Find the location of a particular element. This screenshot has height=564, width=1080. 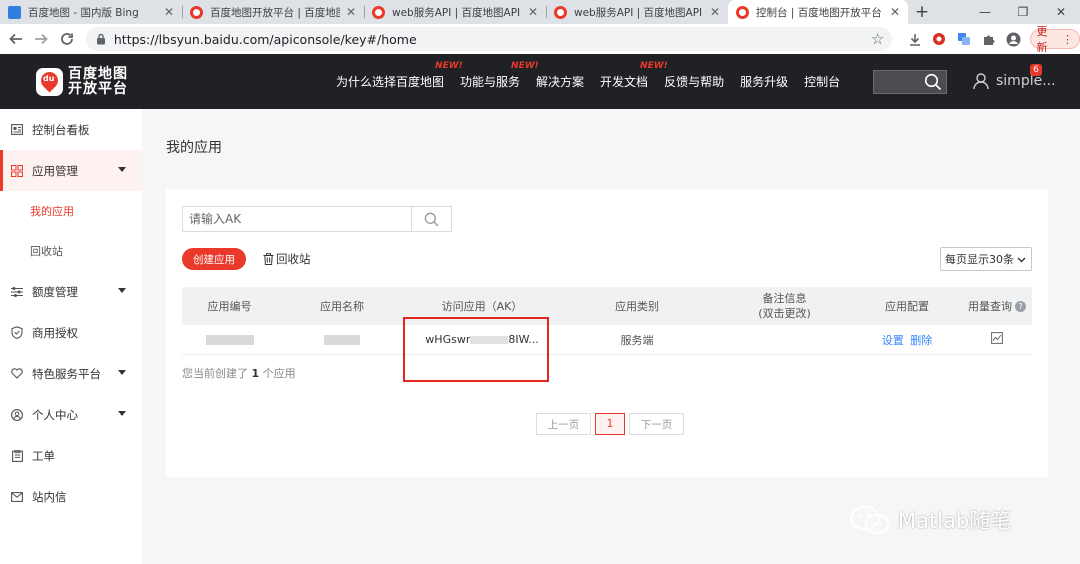

user-icon is located at coordinates (981, 81).